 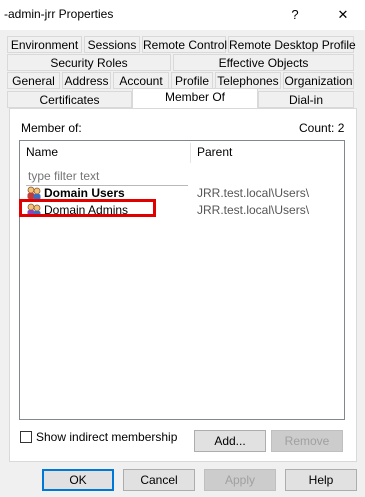 What do you see at coordinates (159, 480) in the screenshot?
I see `cancel-button: Cancel` at bounding box center [159, 480].